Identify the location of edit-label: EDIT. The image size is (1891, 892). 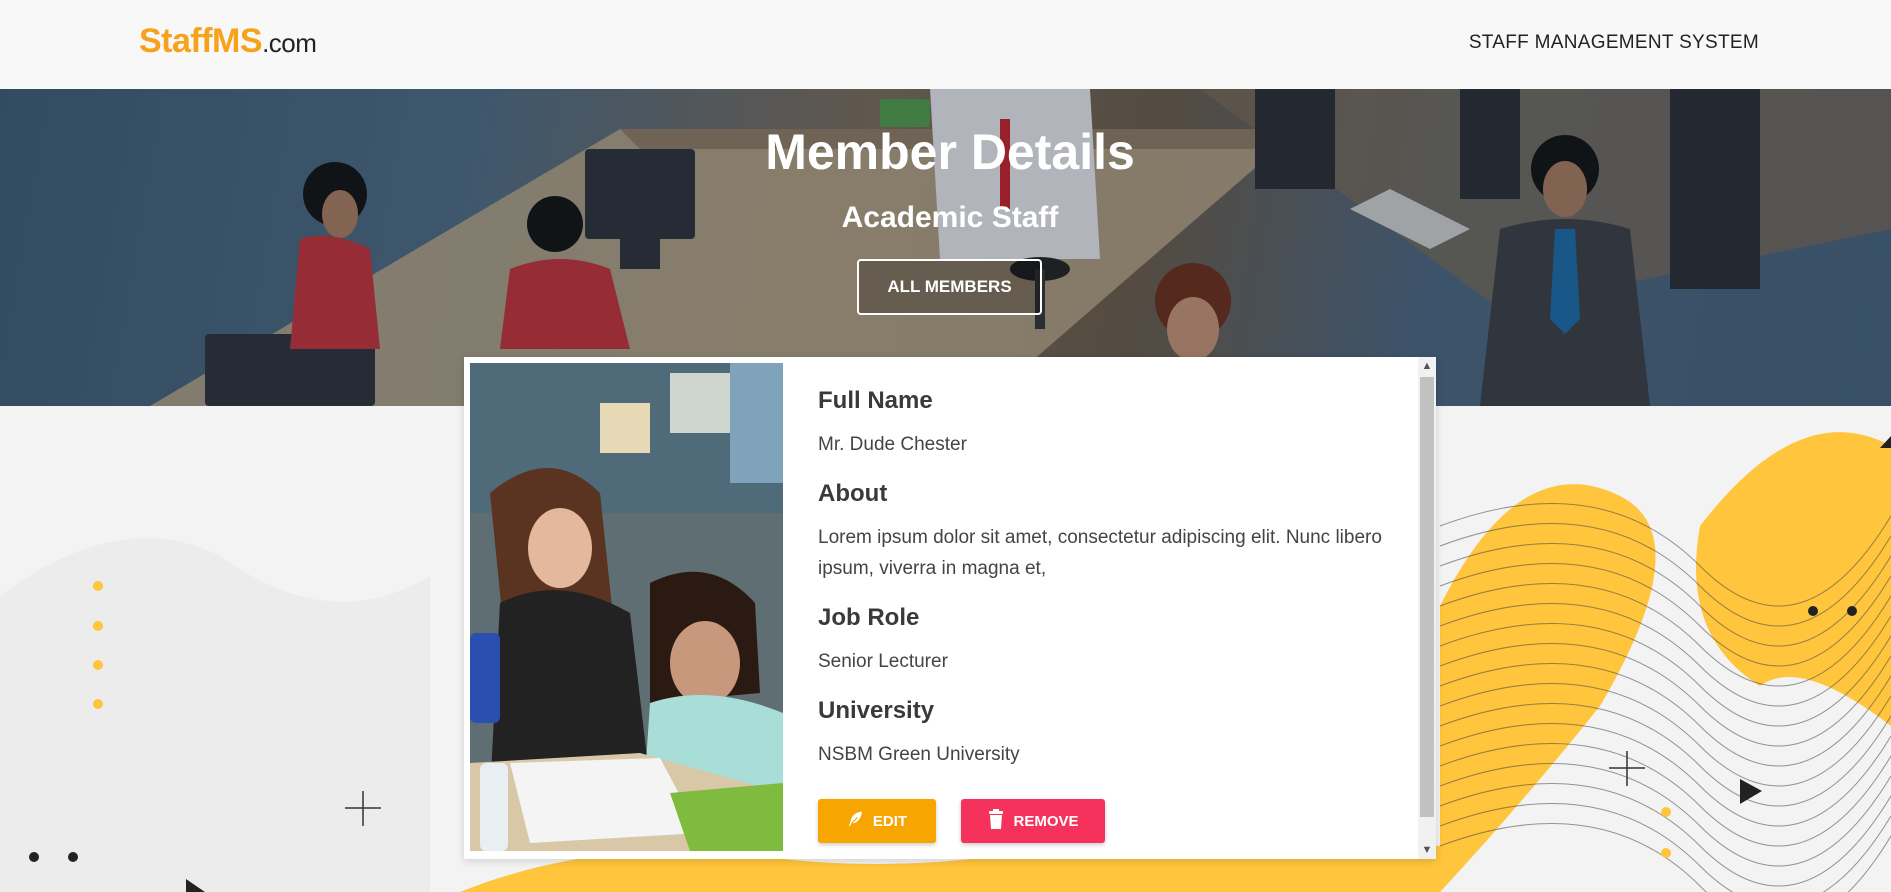
(890, 821).